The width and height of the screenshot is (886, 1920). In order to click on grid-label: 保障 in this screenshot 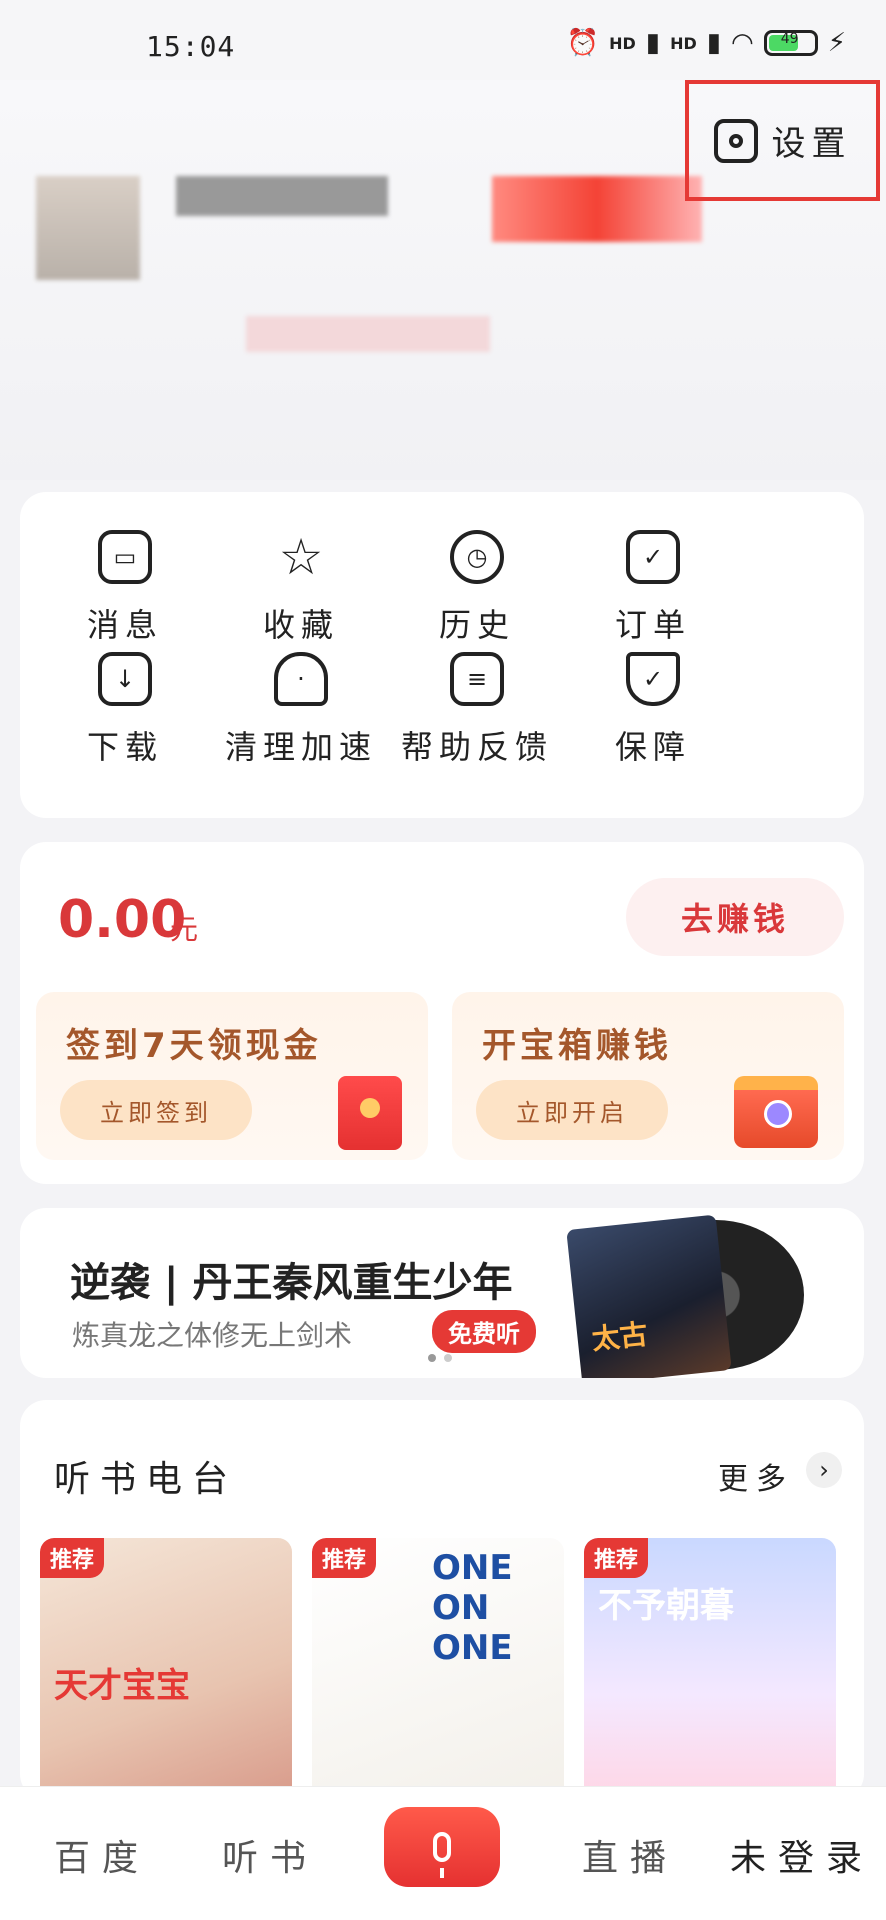, I will do `click(652, 747)`.